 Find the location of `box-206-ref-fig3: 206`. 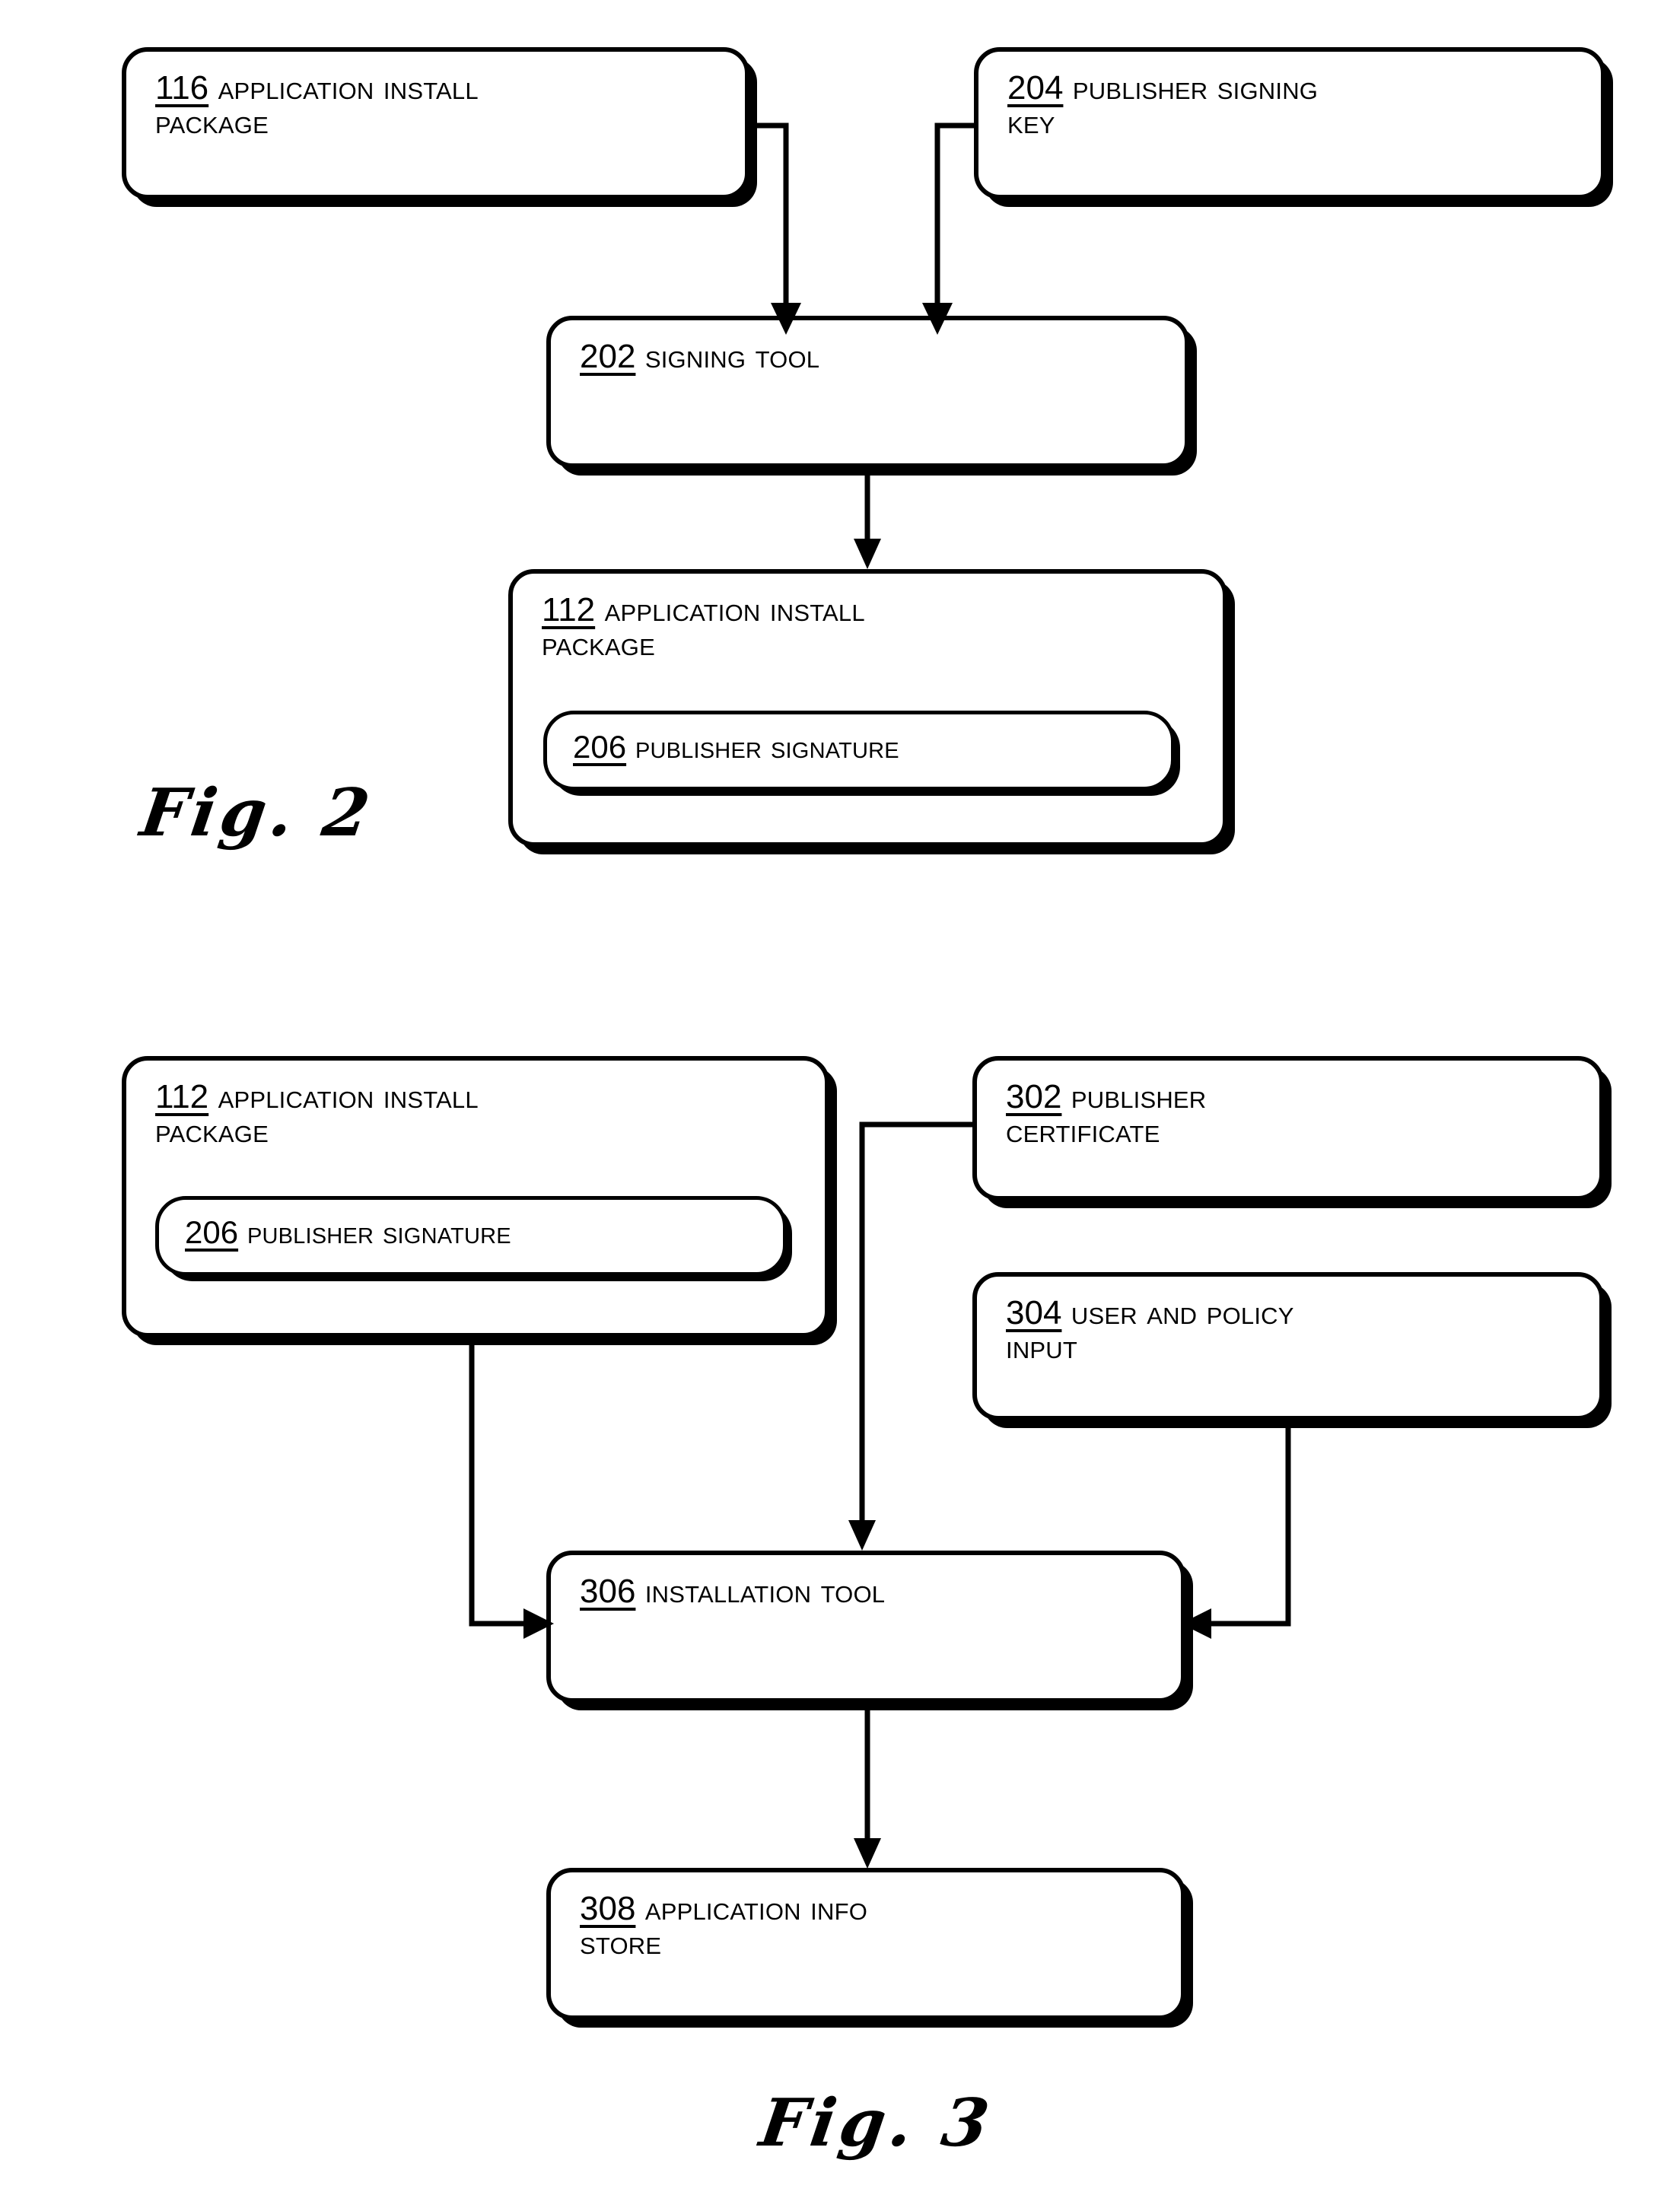

box-206-ref-fig3: 206 is located at coordinates (212, 1232).